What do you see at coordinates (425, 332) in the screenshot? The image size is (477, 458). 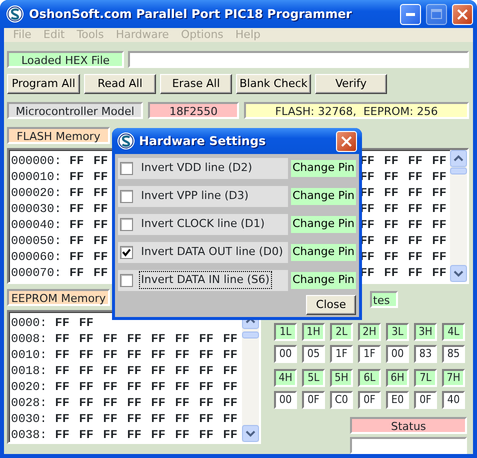 I see `config-label: 3H` at bounding box center [425, 332].